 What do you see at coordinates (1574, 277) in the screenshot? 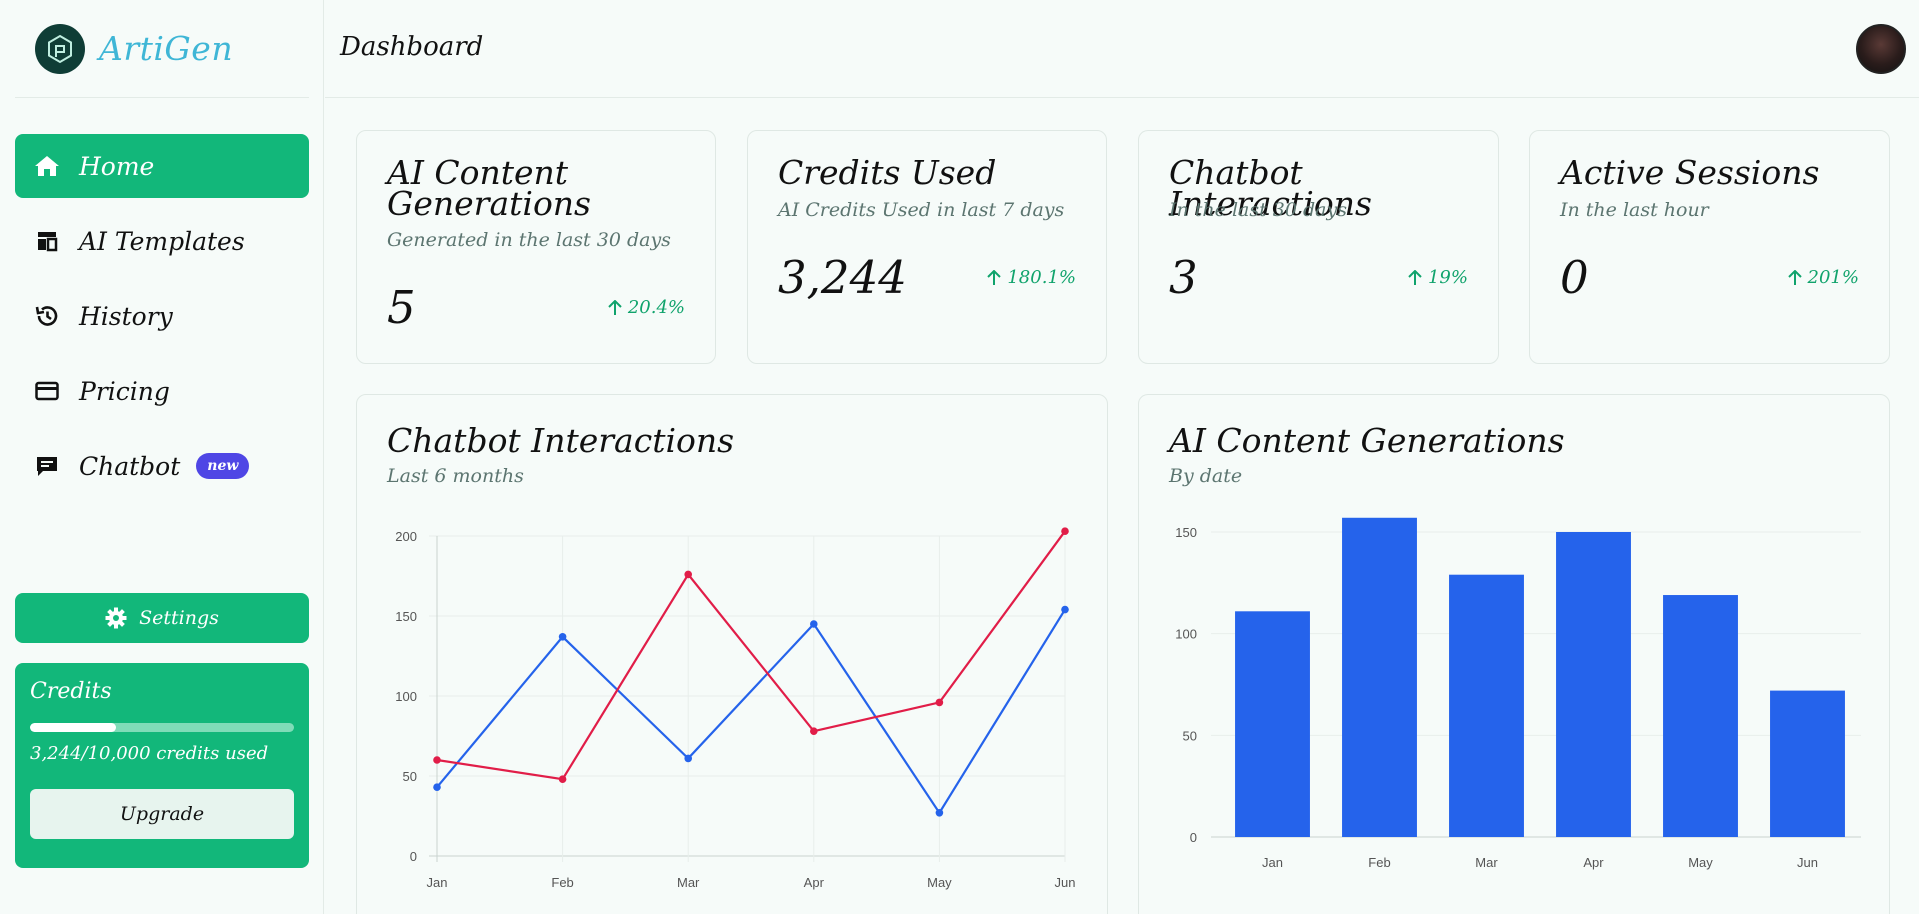
I see `stat-value: 0` at bounding box center [1574, 277].